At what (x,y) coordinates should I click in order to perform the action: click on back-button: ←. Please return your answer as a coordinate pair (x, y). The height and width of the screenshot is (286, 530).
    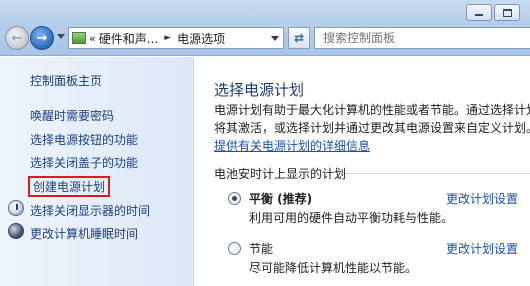
    Looking at the image, I should click on (17, 38).